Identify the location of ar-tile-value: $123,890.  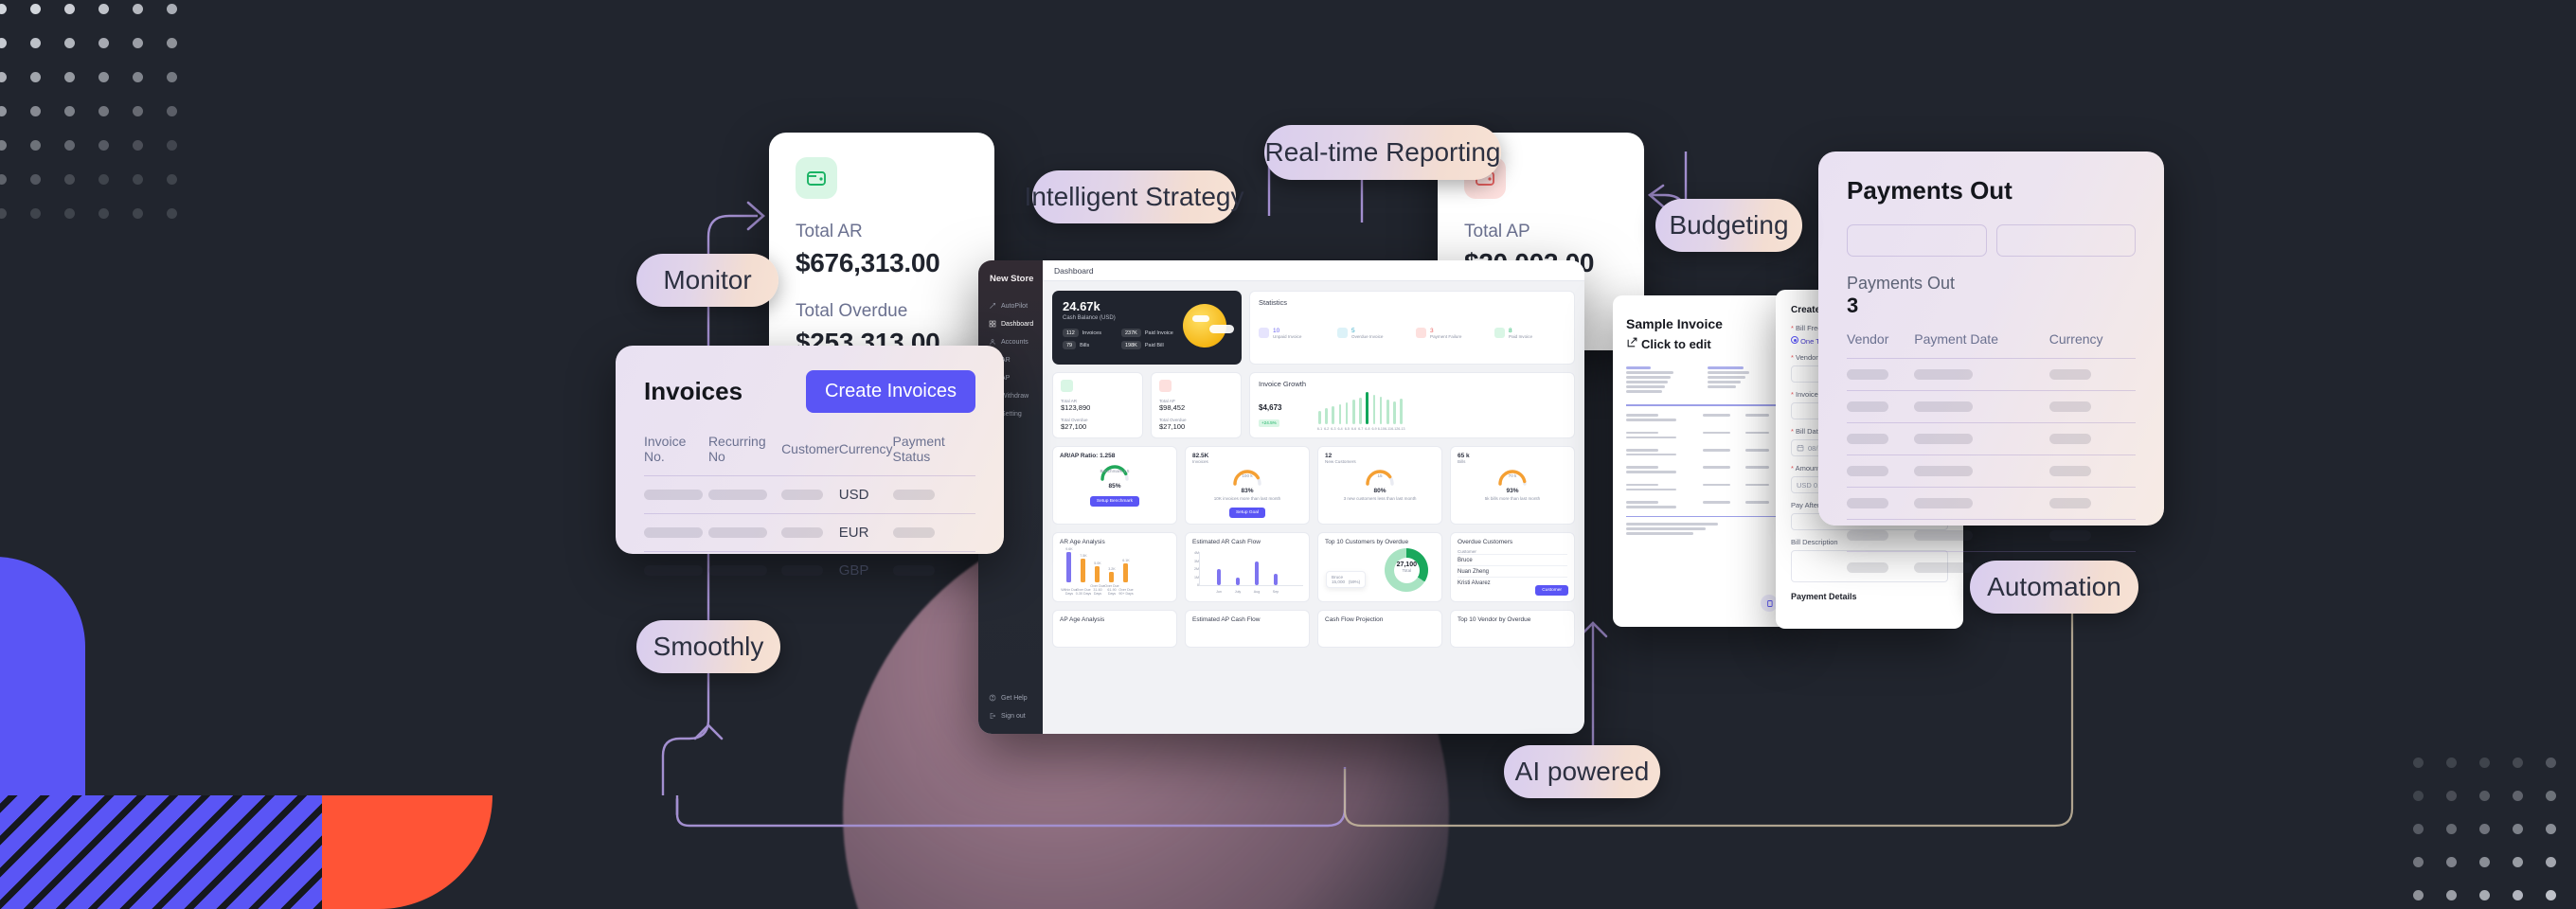
(1076, 407).